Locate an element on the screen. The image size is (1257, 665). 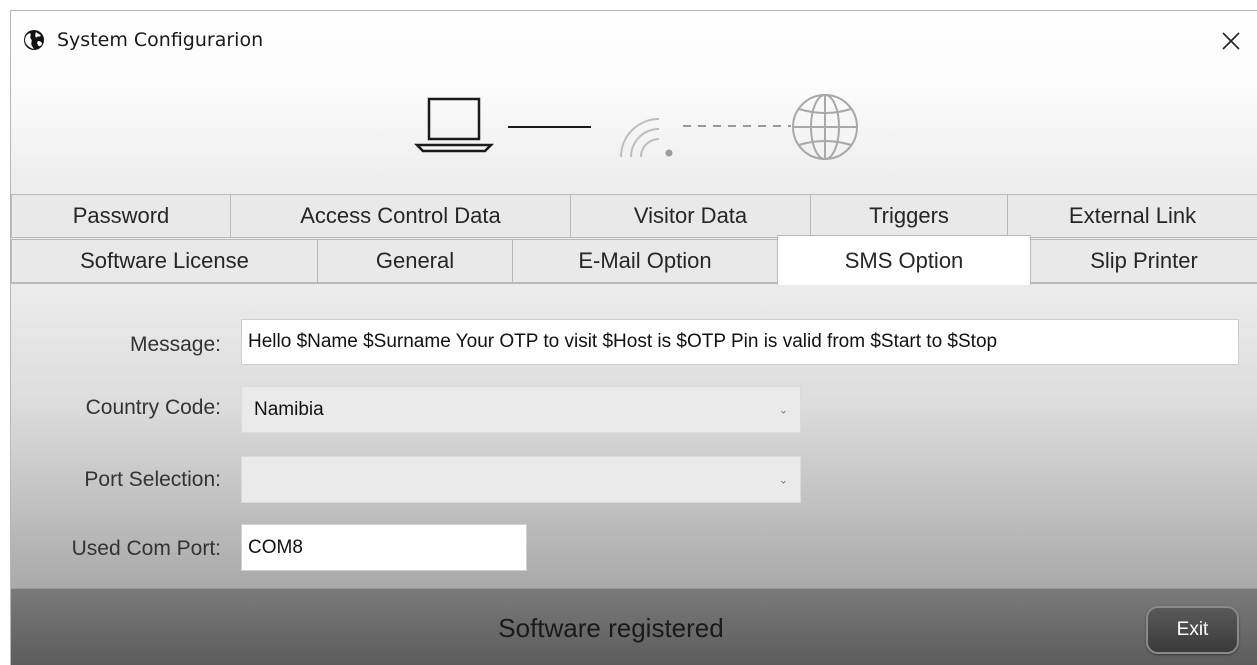
country-code-label: Country Code: is located at coordinates (153, 407).